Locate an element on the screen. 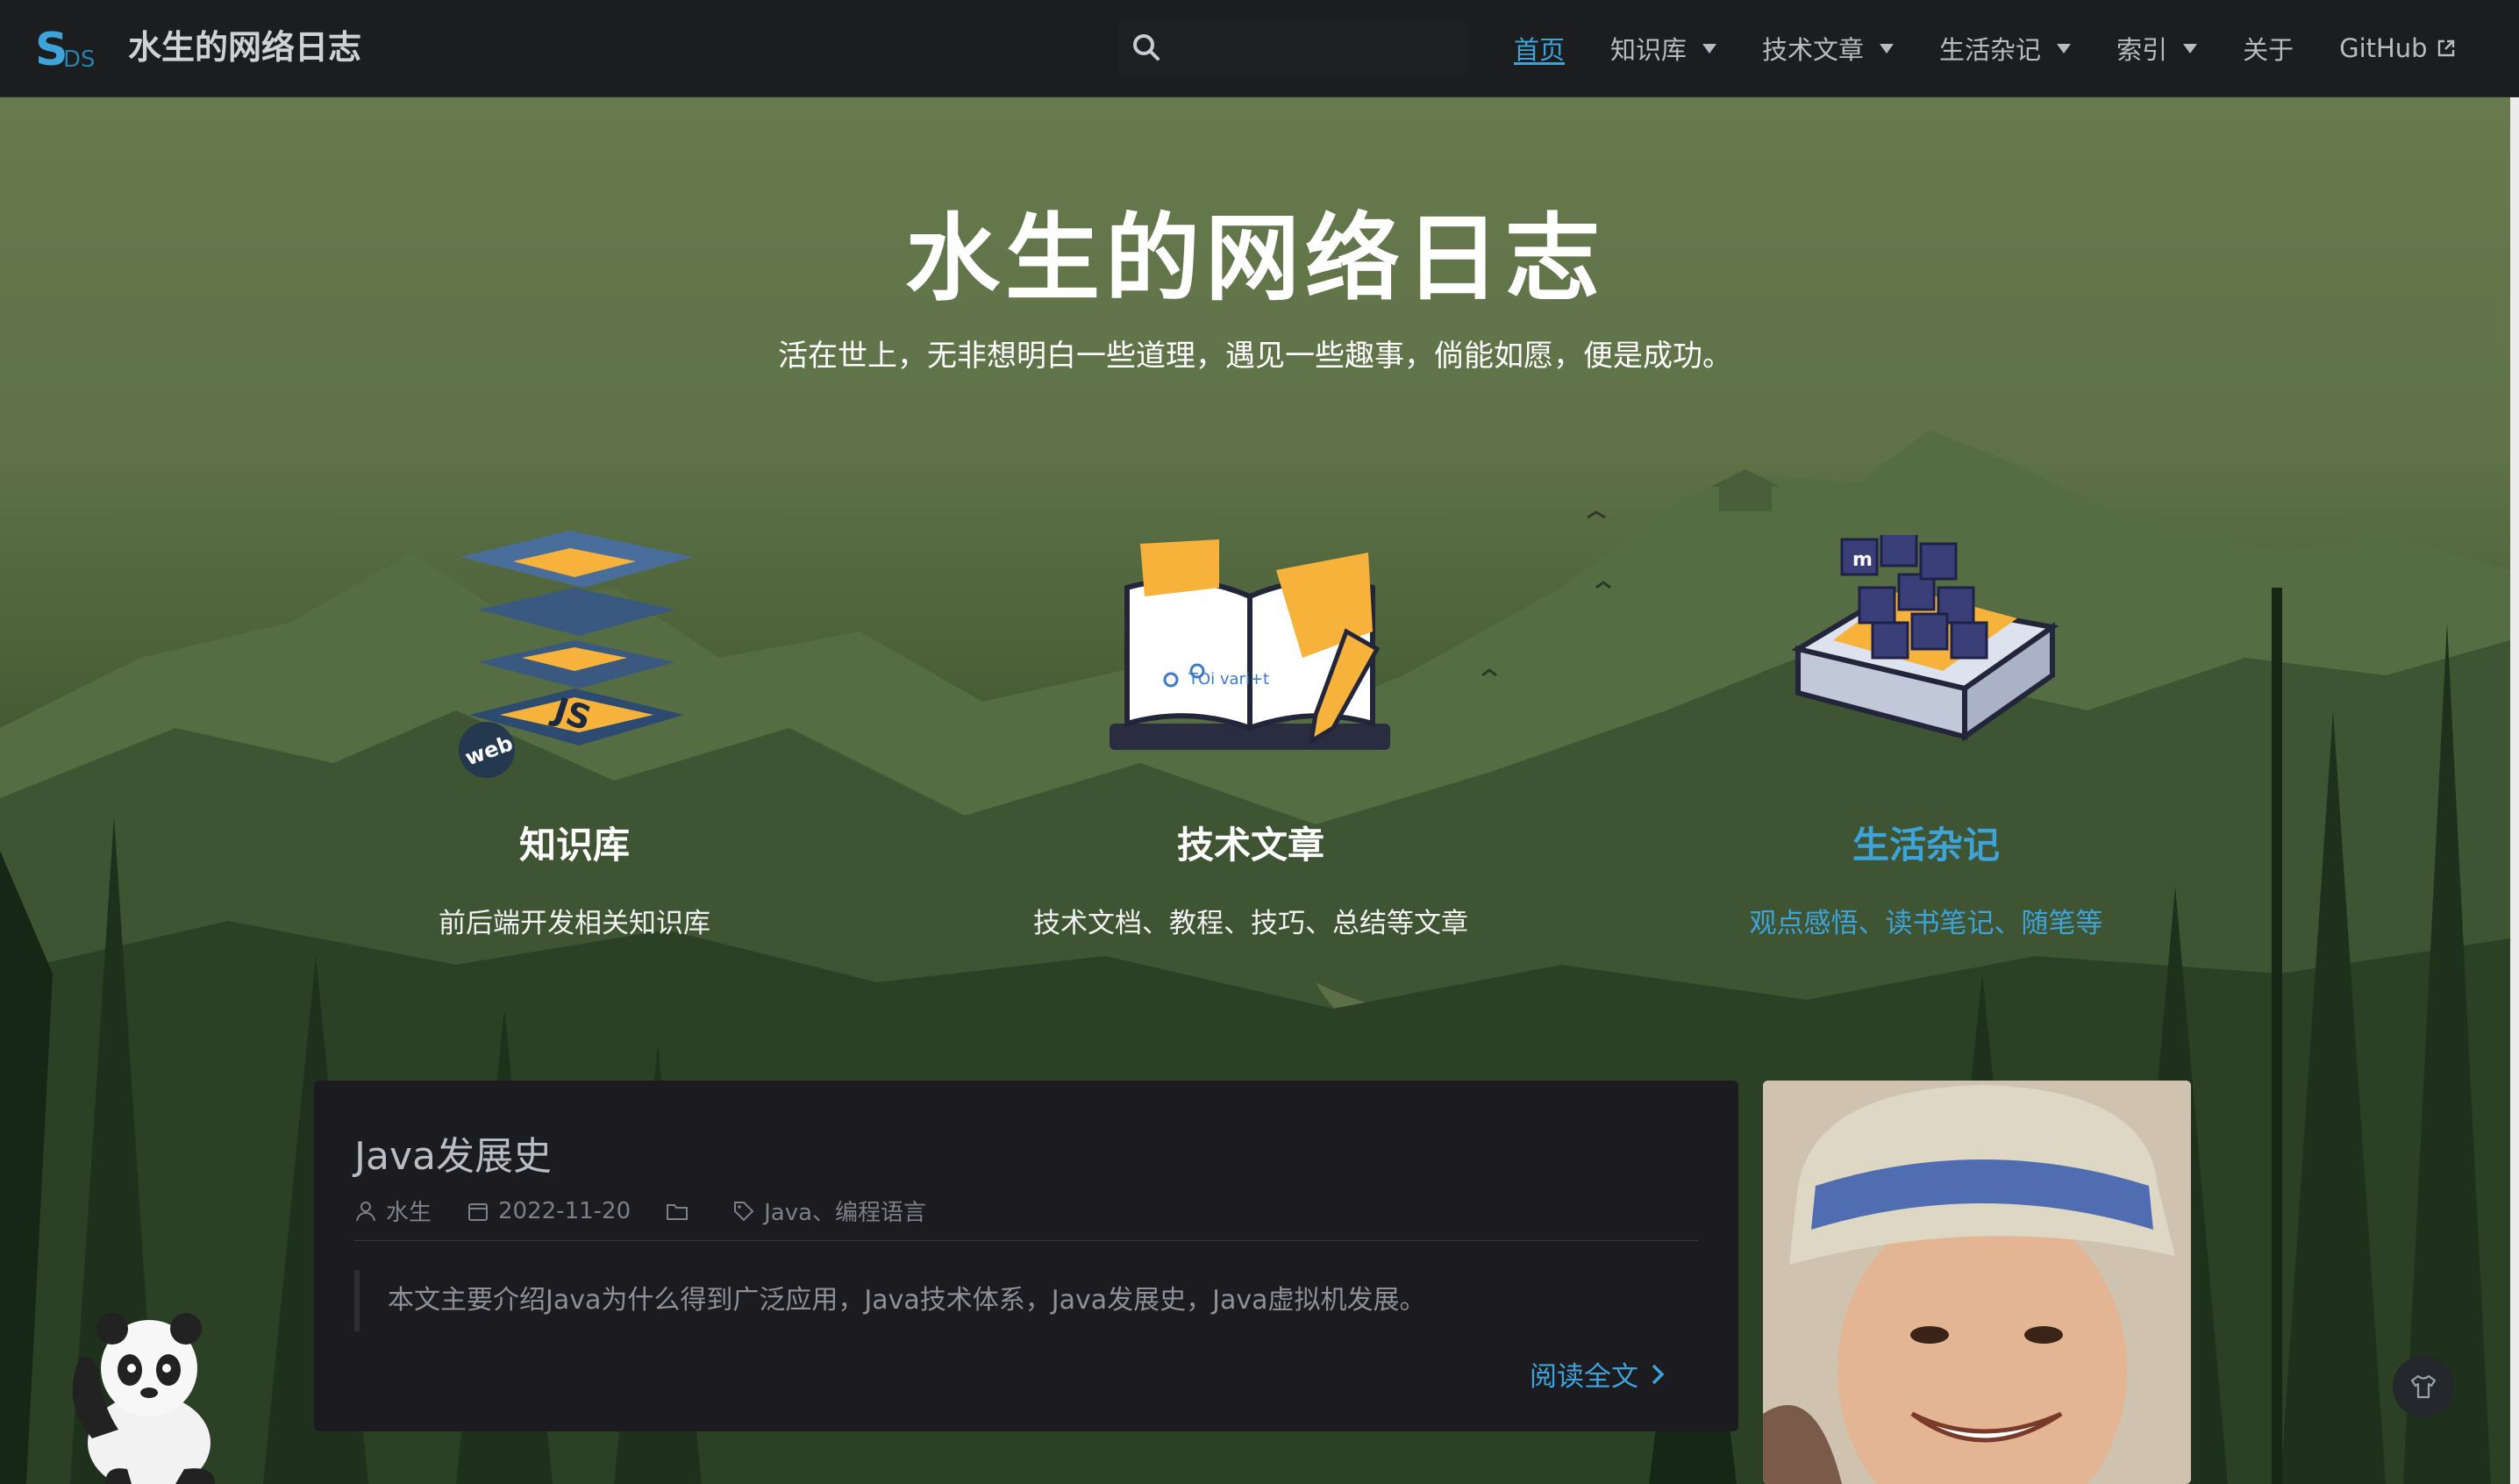 This screenshot has height=1484, width=2519. post-title: Java发展史 is located at coordinates (453, 1152).